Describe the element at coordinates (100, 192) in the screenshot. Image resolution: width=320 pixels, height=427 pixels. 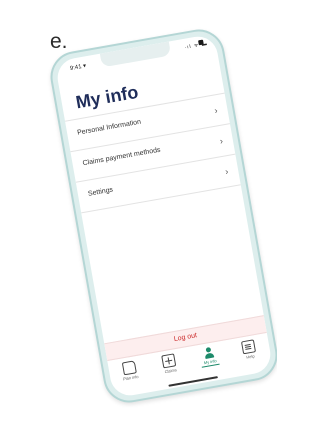
I see `menu-item-label: Settings` at that location.